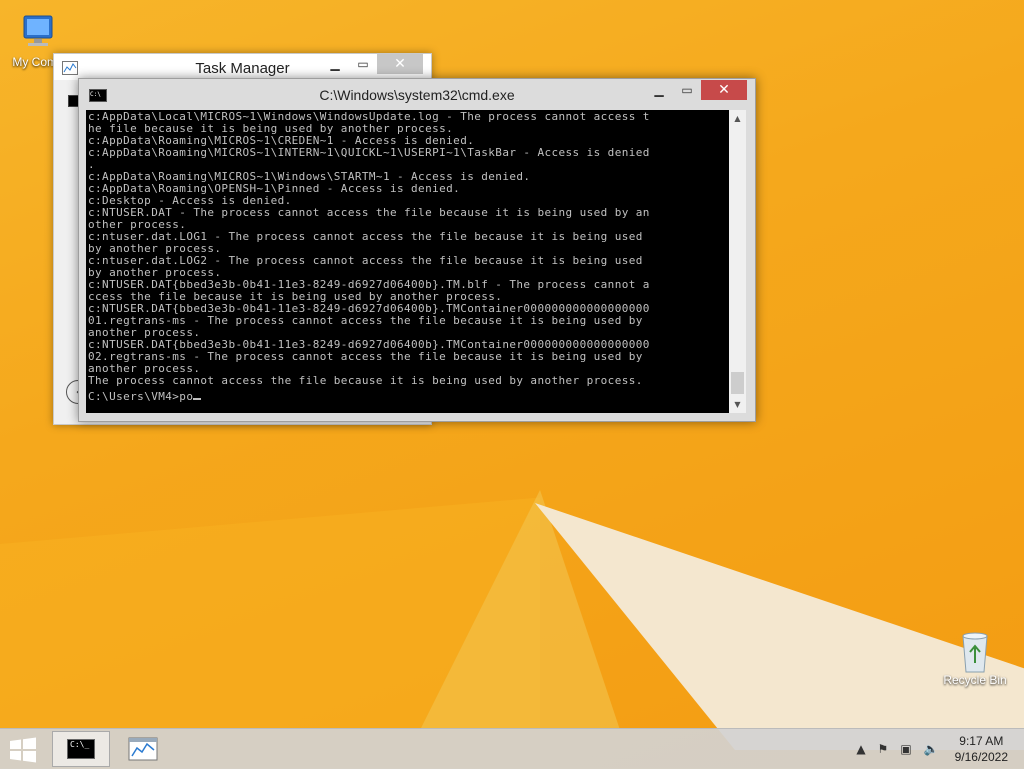 The height and width of the screenshot is (769, 1024). I want to click on cmd-titlebar: C:\ C:\Windows\system32\cmd.exe ▁ ▭ ✕, so click(417, 94).